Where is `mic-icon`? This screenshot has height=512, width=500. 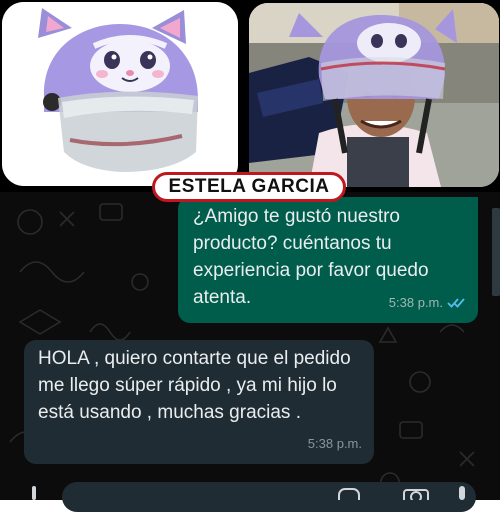 mic-icon is located at coordinates (34, 493).